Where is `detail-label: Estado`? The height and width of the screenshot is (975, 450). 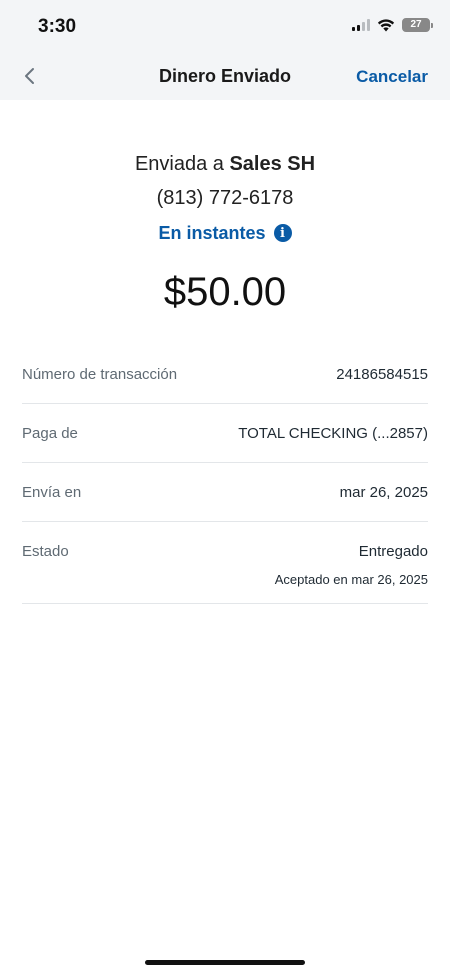
detail-label: Estado is located at coordinates (45, 551).